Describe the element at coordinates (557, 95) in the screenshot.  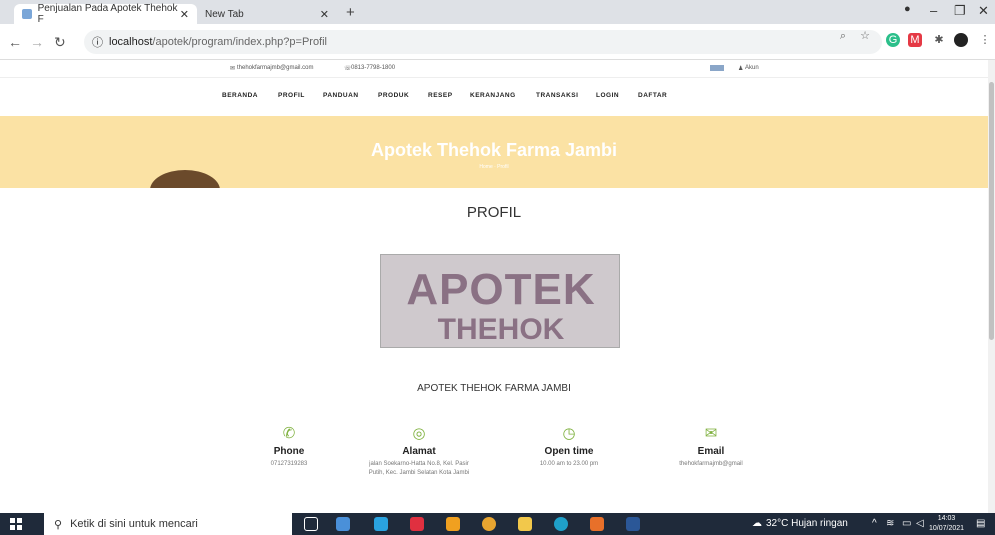
I see `nav-transaksi: TRANSAKSI` at that location.